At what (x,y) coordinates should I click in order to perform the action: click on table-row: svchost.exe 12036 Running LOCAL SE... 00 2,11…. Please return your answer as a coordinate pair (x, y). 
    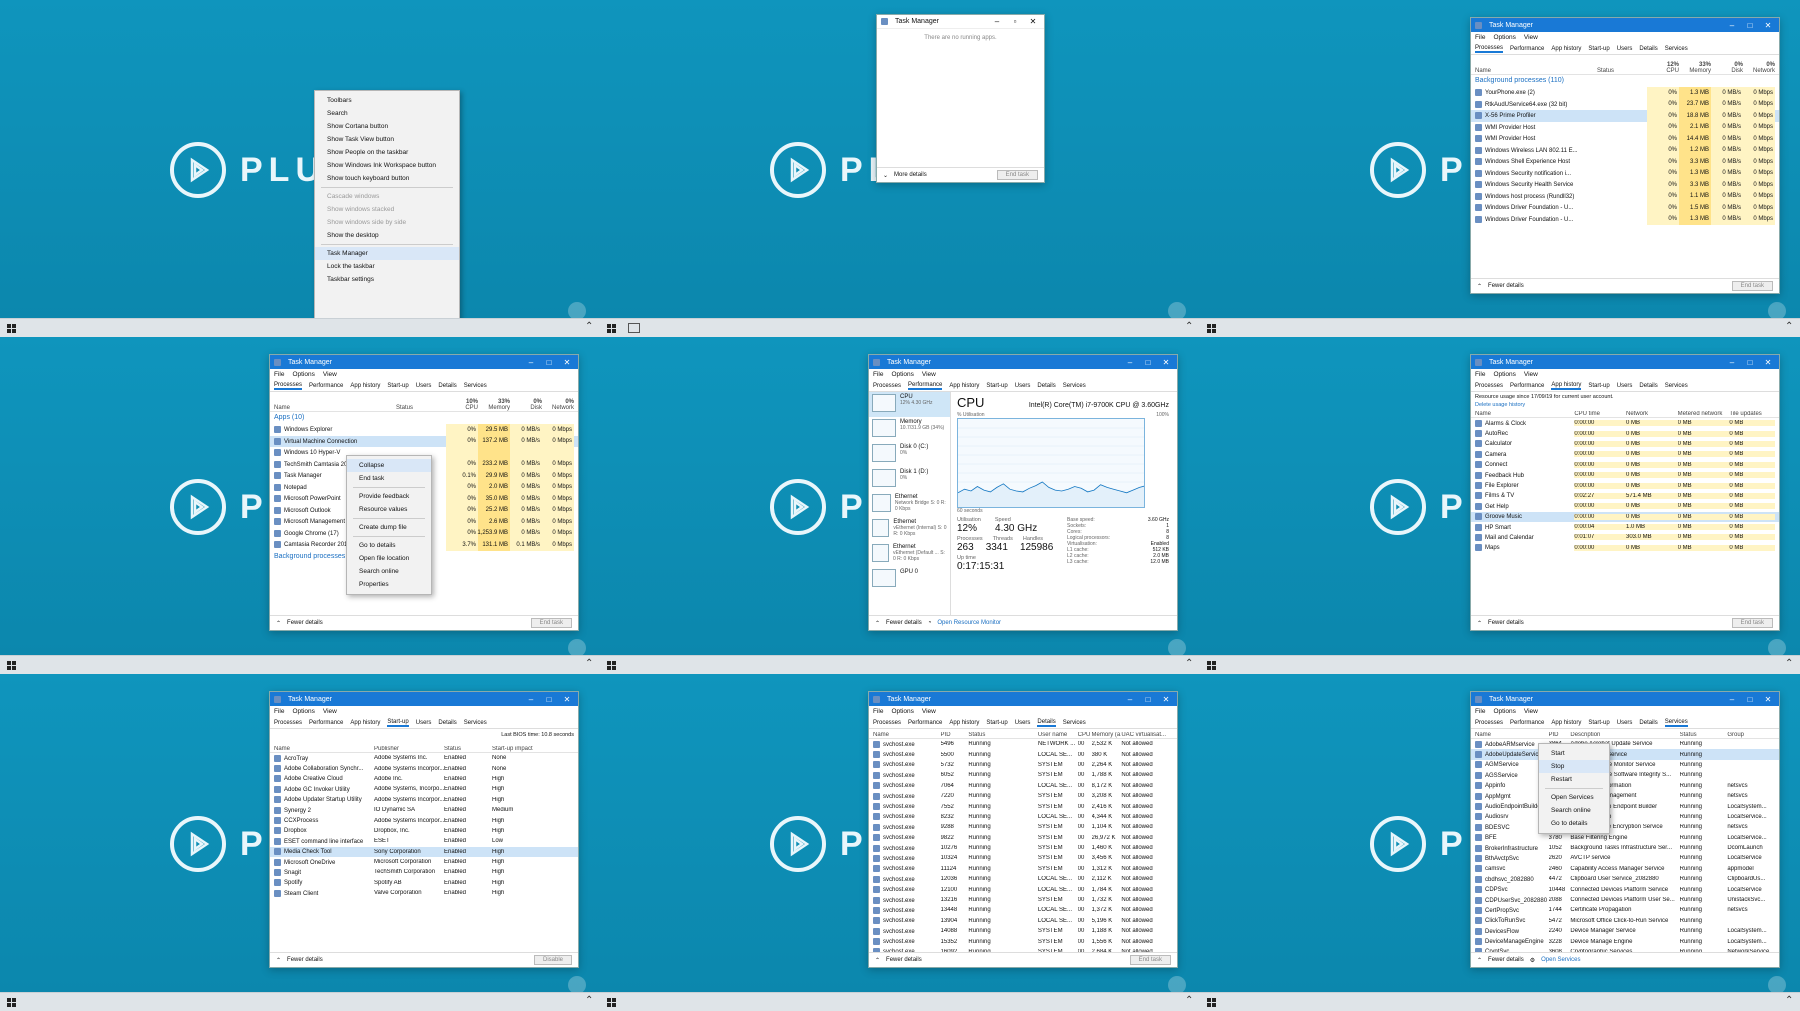
    Looking at the image, I should click on (1023, 879).